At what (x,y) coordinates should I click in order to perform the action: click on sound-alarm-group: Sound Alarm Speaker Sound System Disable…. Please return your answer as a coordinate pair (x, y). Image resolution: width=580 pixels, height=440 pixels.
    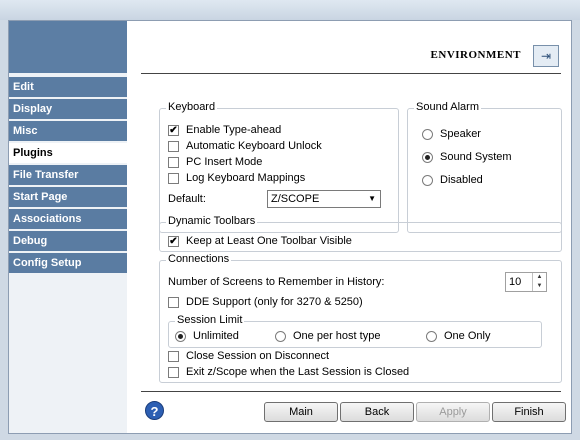
    Looking at the image, I should click on (484, 167).